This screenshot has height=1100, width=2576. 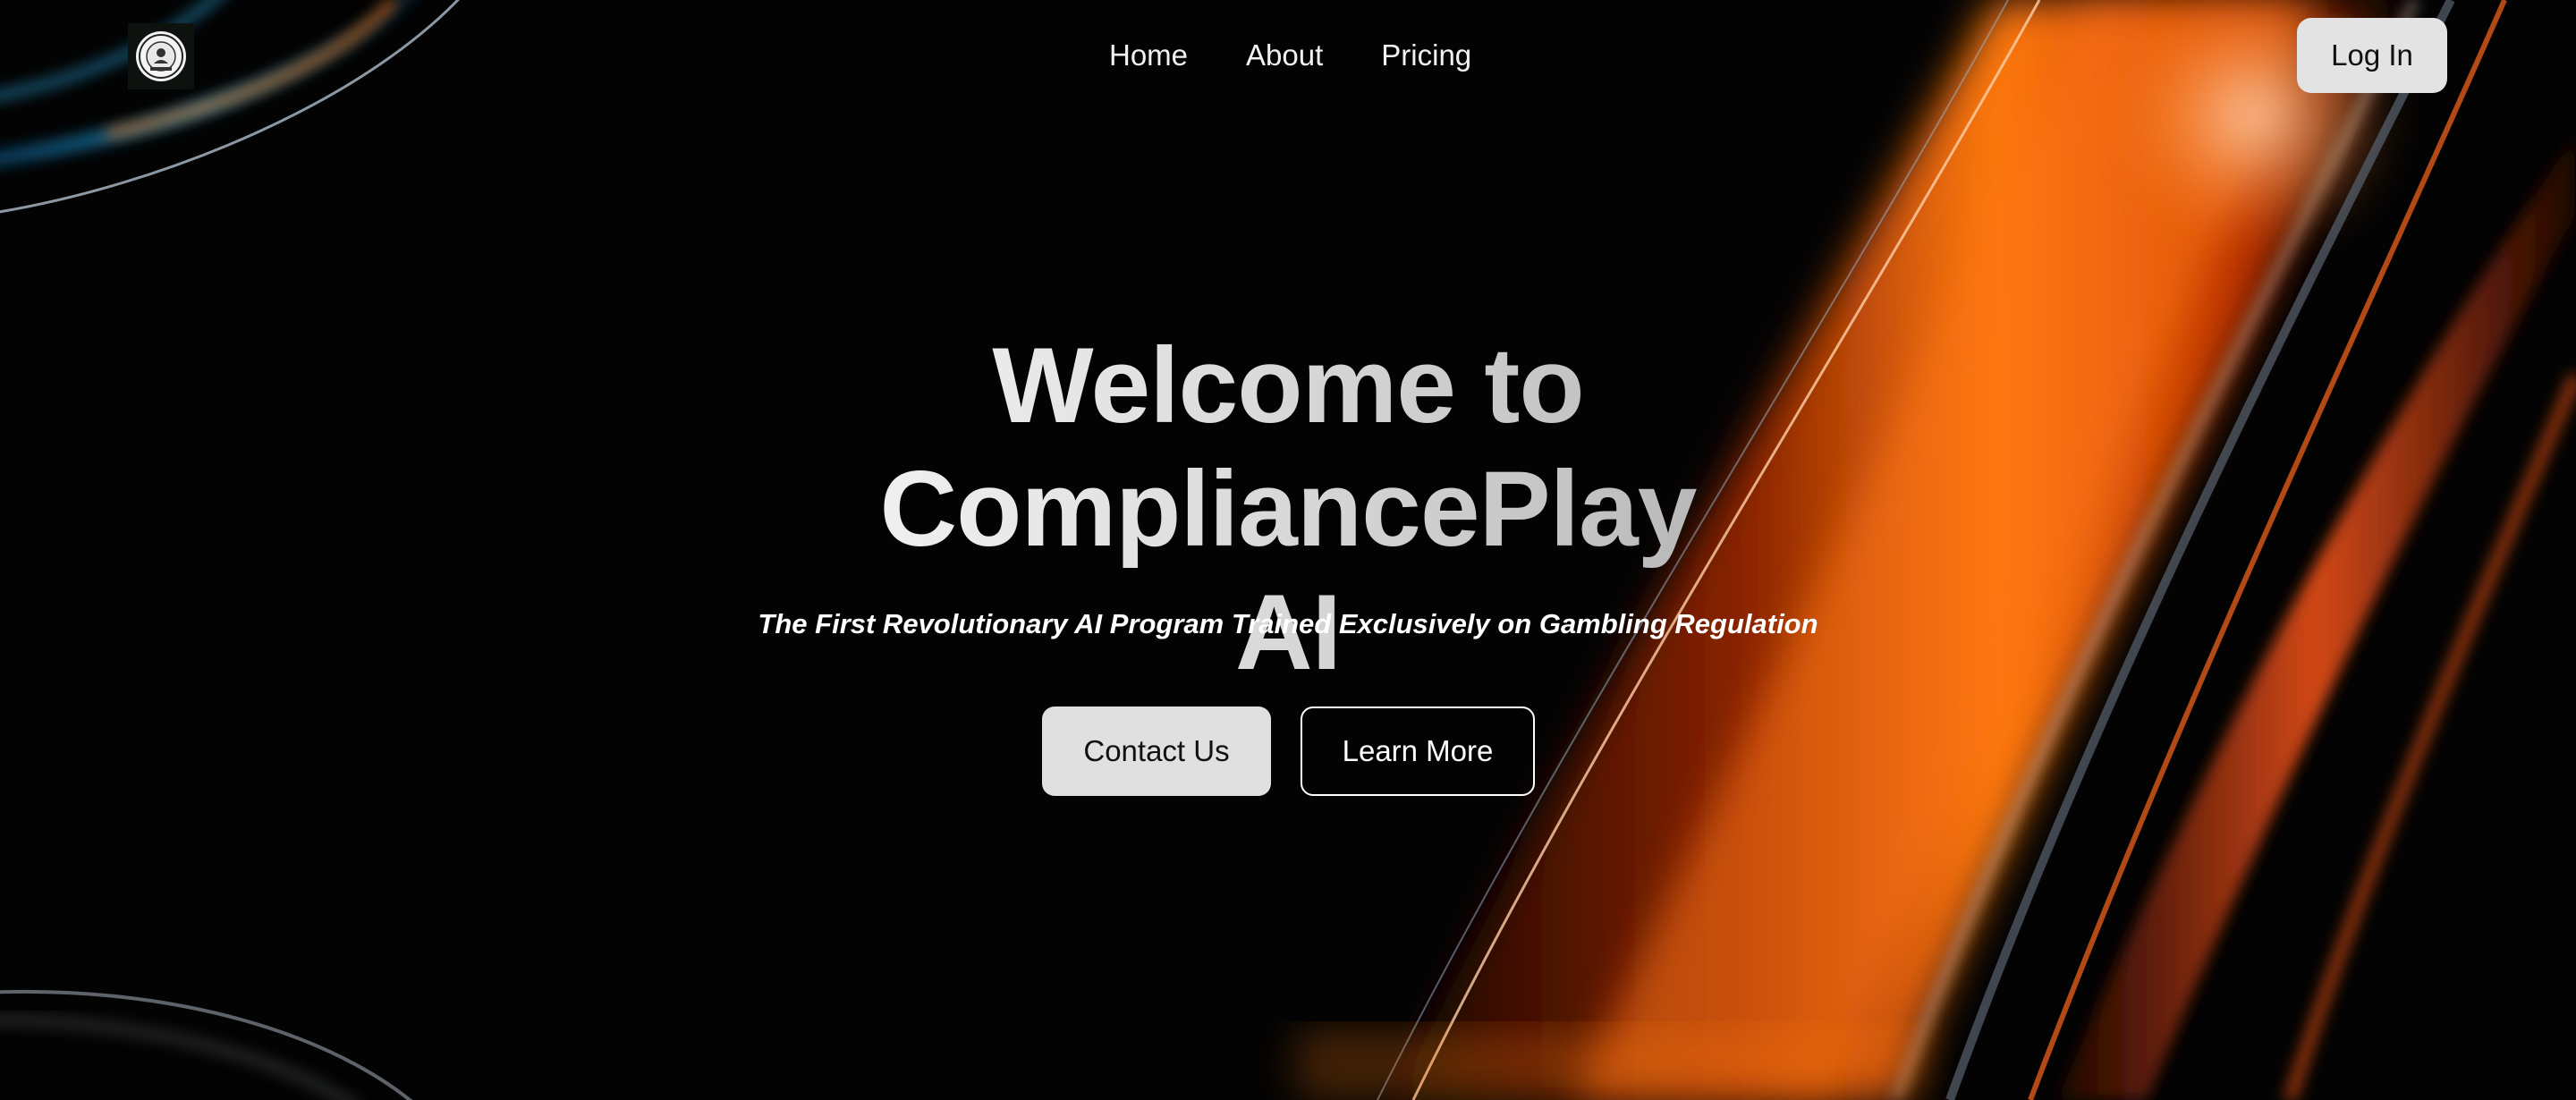 I want to click on company-logo, so click(x=161, y=56).